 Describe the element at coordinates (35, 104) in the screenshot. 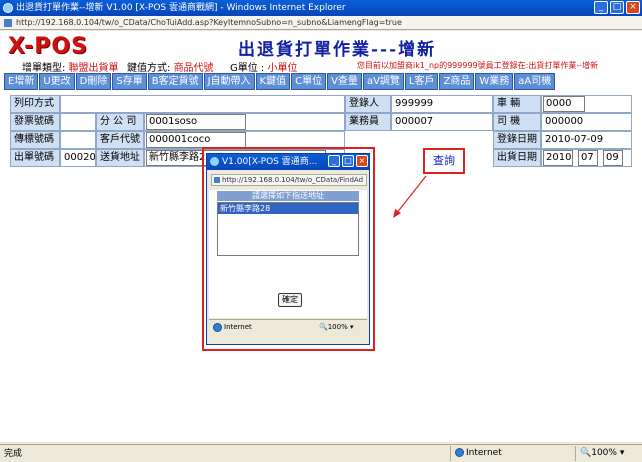

I see `print-mode-label: 列印方式` at that location.